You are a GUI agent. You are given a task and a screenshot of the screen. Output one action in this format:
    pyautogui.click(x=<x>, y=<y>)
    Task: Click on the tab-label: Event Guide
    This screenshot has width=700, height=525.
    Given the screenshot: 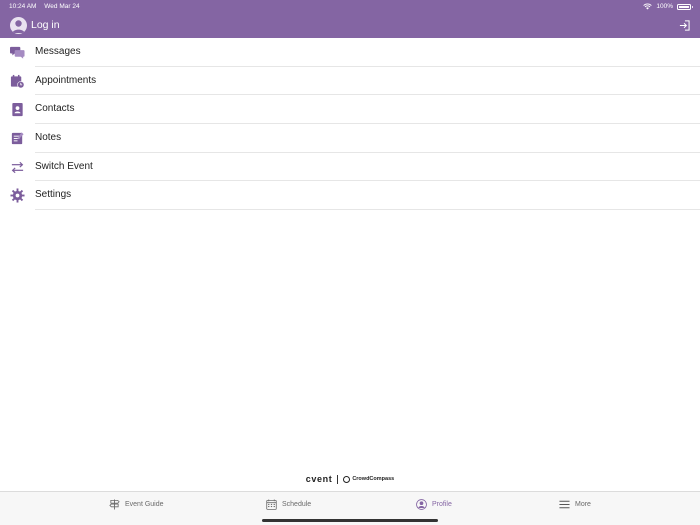 What is the action you would take?
    pyautogui.click(x=144, y=504)
    